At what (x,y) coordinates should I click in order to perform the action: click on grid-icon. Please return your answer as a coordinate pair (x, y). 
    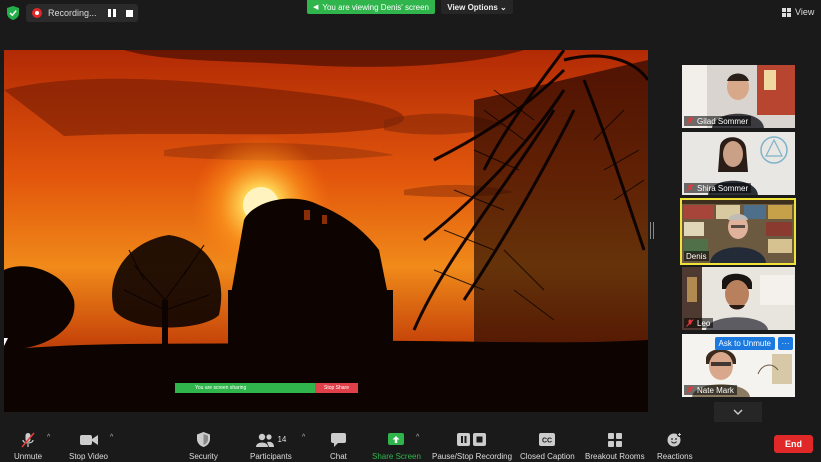
    Looking at the image, I should click on (786, 12).